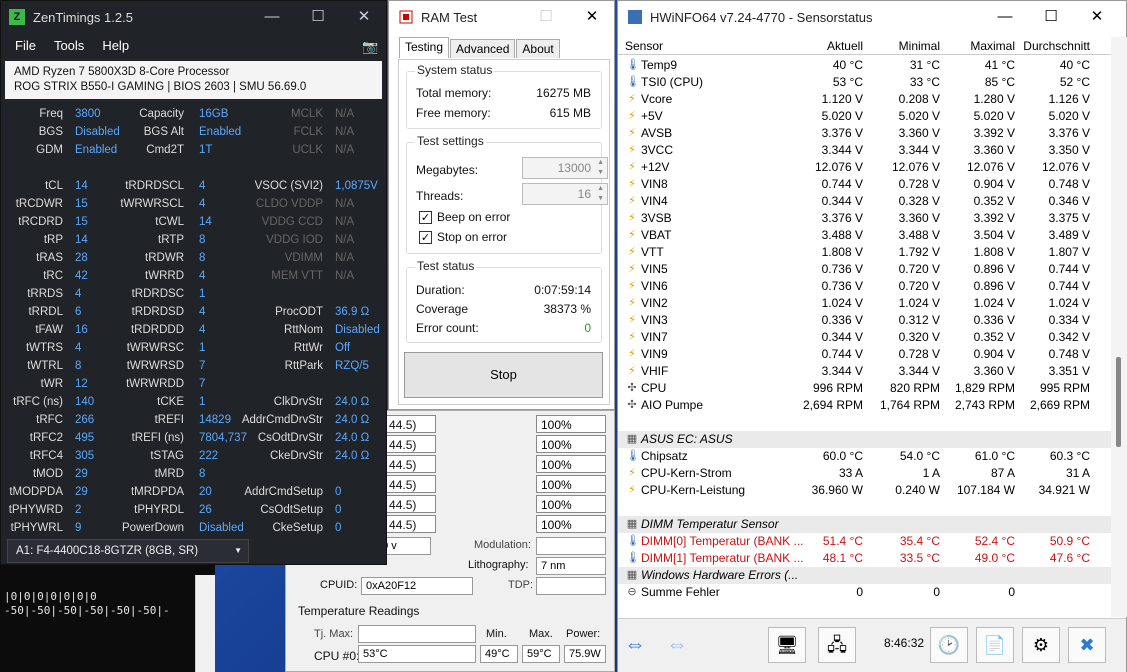 This screenshot has width=1127, height=672. What do you see at coordinates (864, 337) in the screenshot?
I see `sensor-row: ⚡ VIN7 0.344 V 0.320 V 0.352 V 0.342 V` at bounding box center [864, 337].